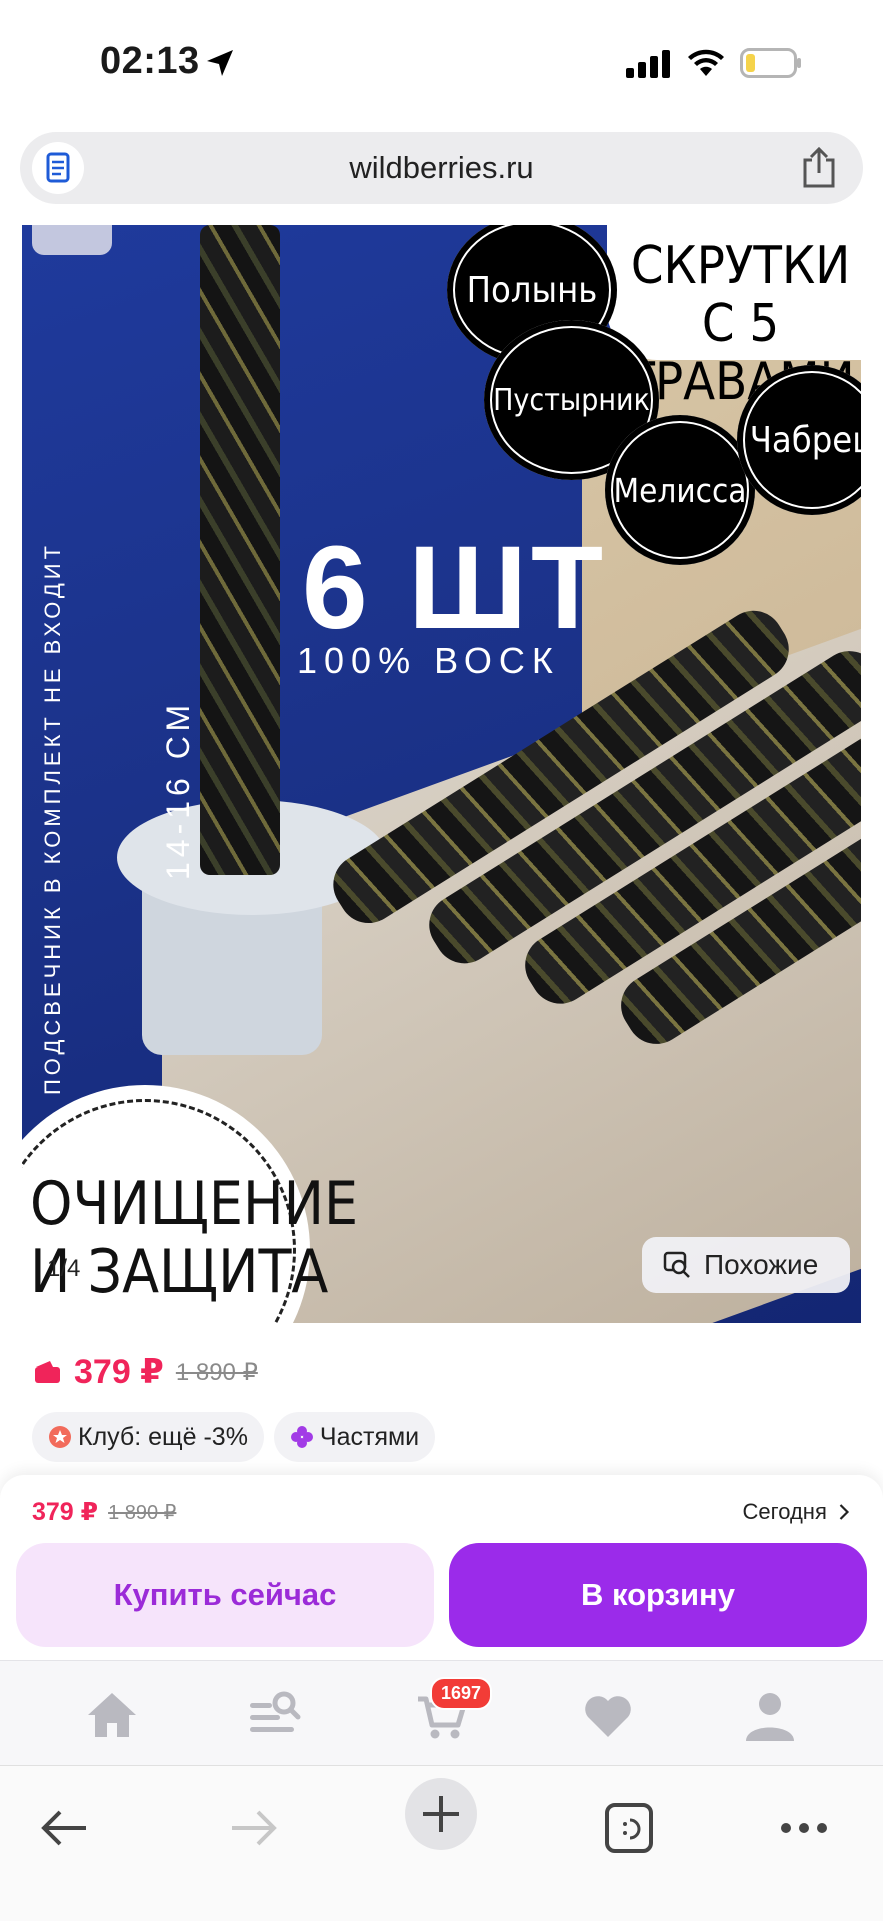 The height and width of the screenshot is (1921, 883). What do you see at coordinates (60, 1437) in the screenshot?
I see `star-badge-icon` at bounding box center [60, 1437].